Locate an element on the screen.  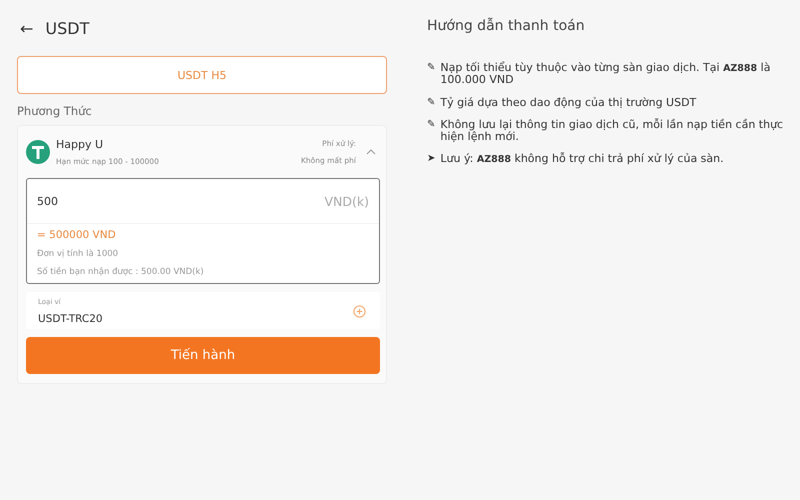
guide-note: Nạp tối thiểu tùy thuộc vào từng sàn giao dịch. Tại AZ888 là 100.000 VND is located at coordinates (606, 74).